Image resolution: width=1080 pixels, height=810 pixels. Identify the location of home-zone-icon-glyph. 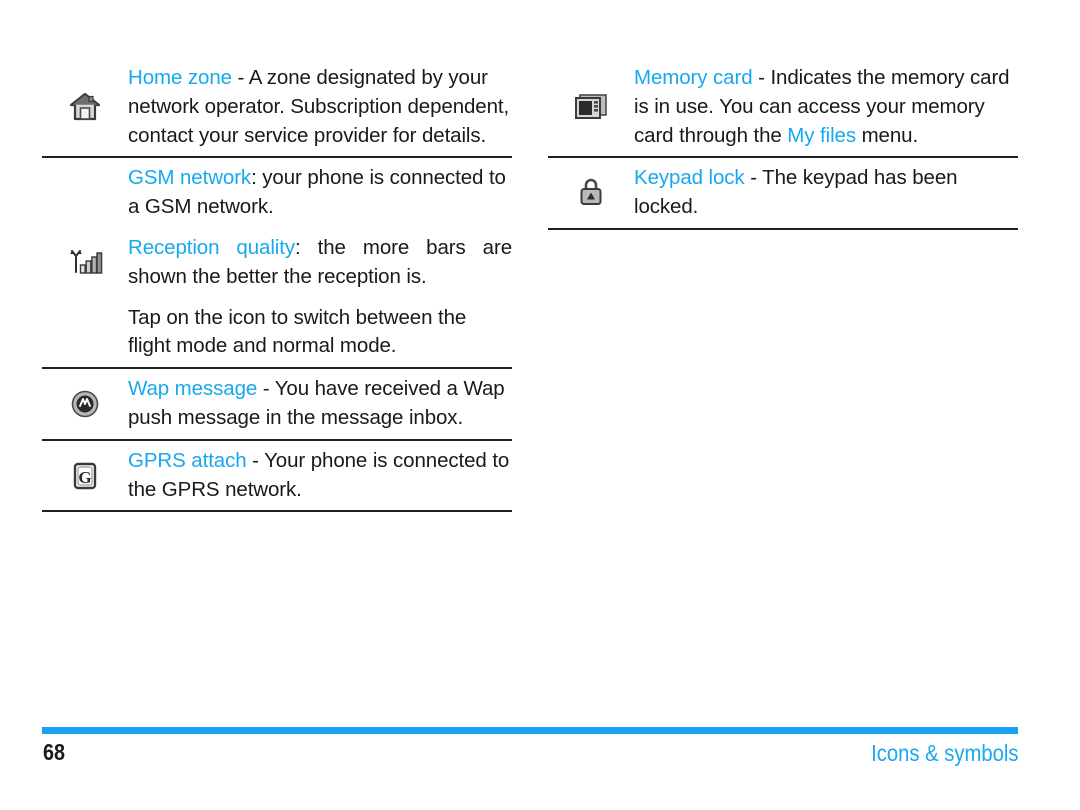
(85, 107).